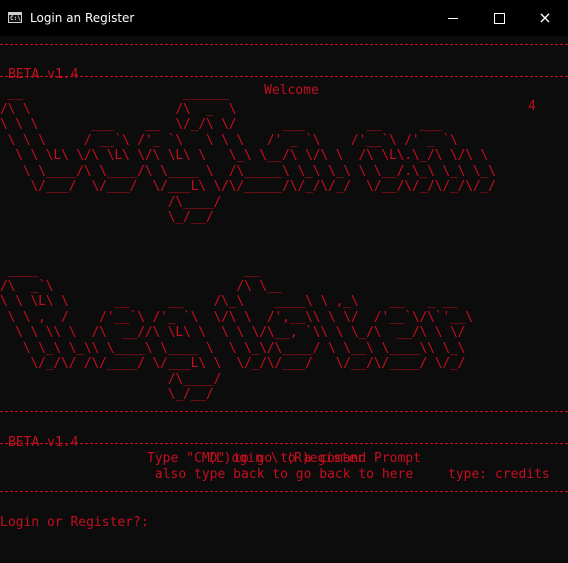 Image resolution: width=568 pixels, height=563 pixels. Describe the element at coordinates (284, 458) in the screenshot. I see `info-line-1: Type "CMD" to go to a comand Prompt` at that location.